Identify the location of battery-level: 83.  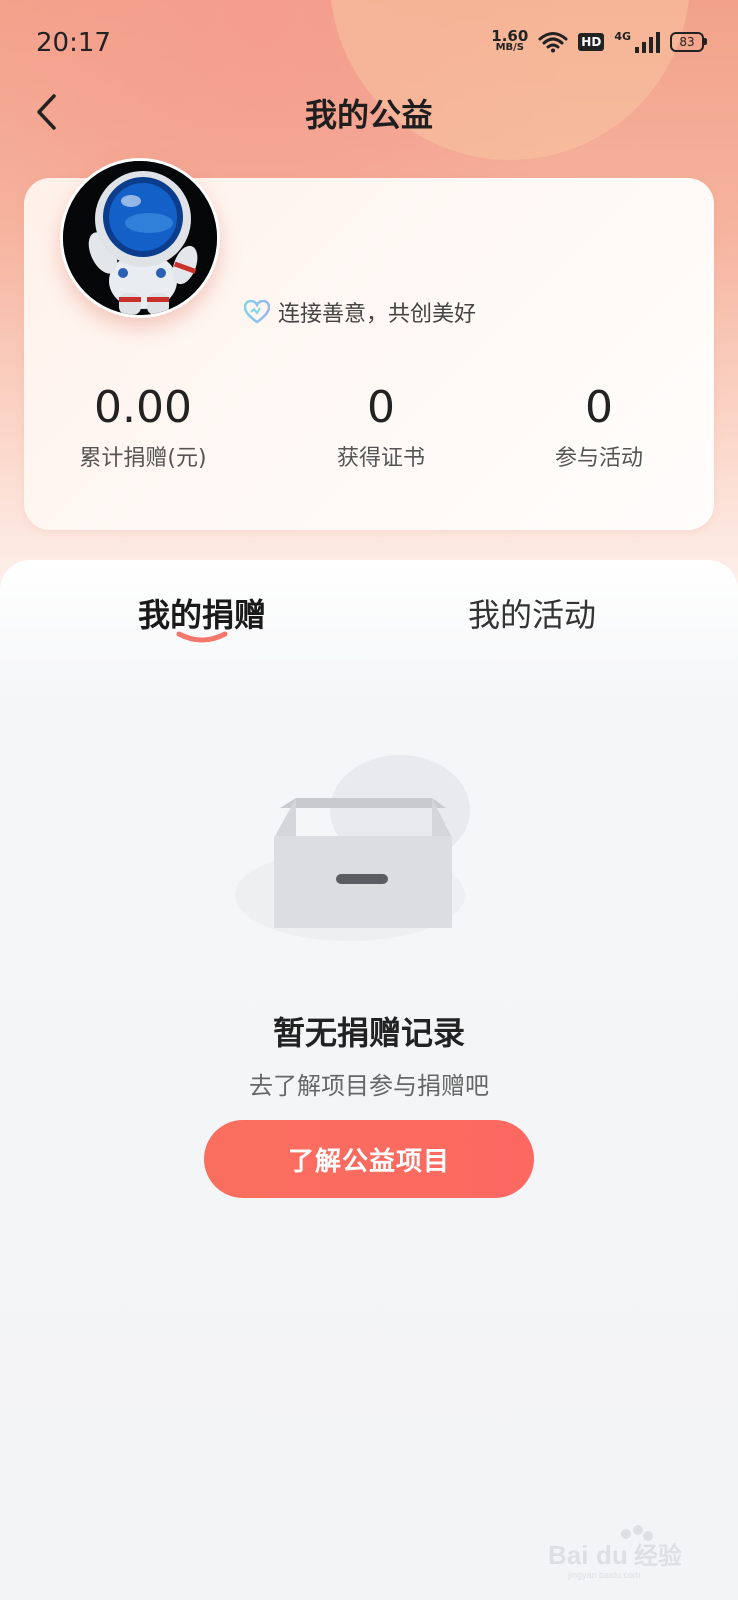
(687, 42).